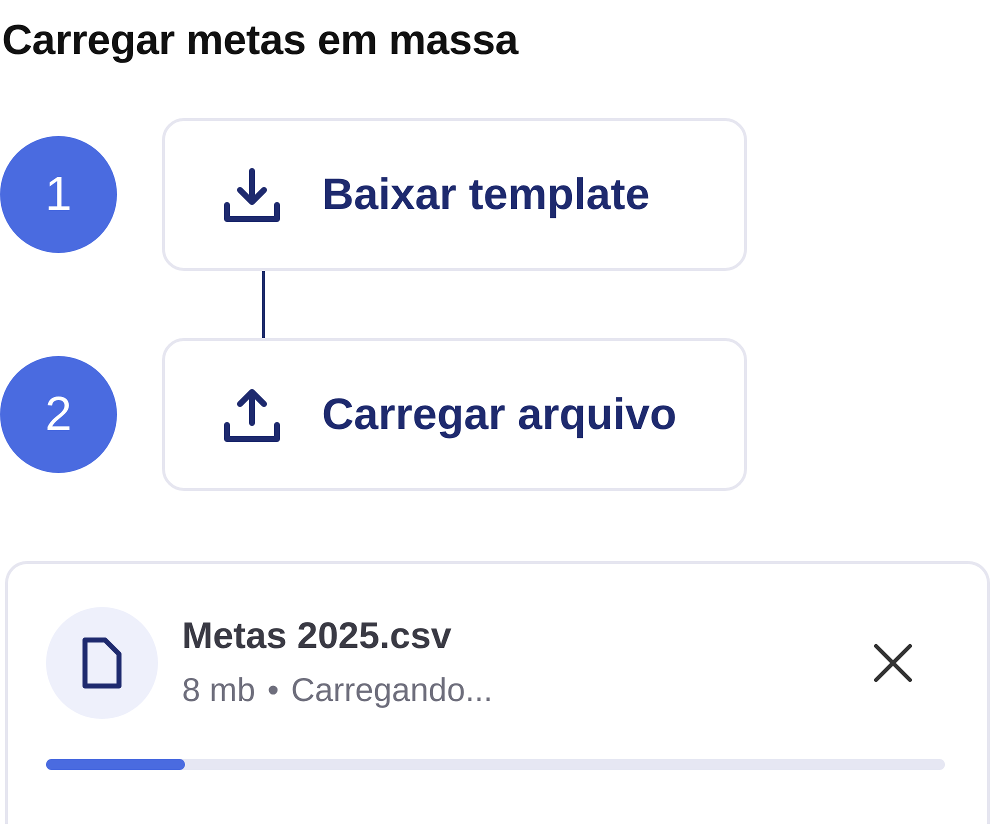 The height and width of the screenshot is (825, 993). I want to click on page-title: Carregar metas em massa, so click(261, 40).